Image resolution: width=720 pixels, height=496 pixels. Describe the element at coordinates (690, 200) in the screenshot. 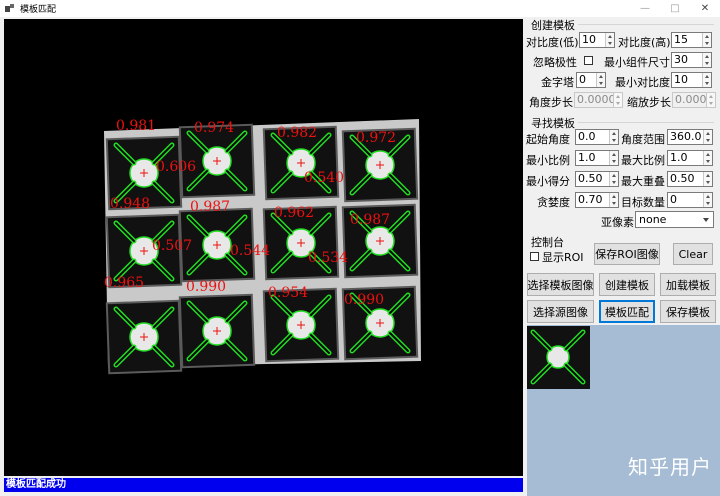

I see `num-matches-input: 0` at that location.